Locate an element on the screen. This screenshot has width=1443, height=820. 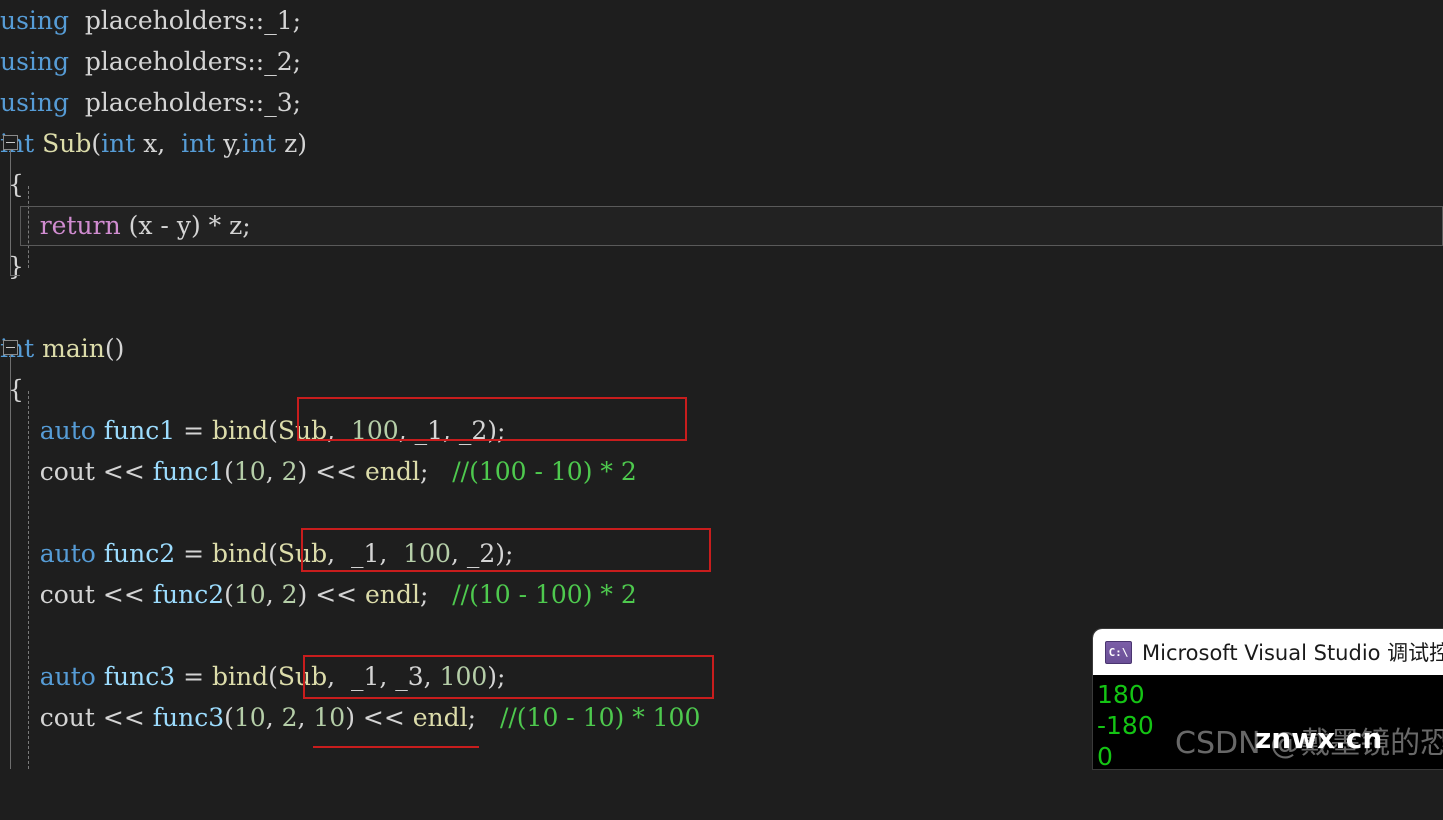
console-titlebar: C:\ Microsoft Visual Studio 调试控制台 is located at coordinates (1268, 652).